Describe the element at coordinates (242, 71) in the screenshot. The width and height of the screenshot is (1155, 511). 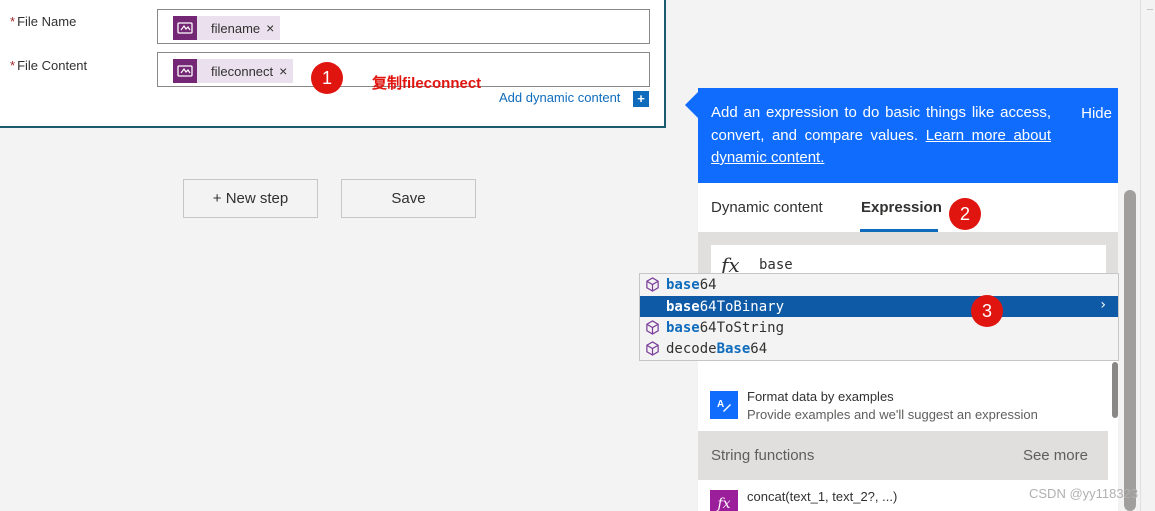
I see `fileconnect-token-label: fileconnect` at that location.